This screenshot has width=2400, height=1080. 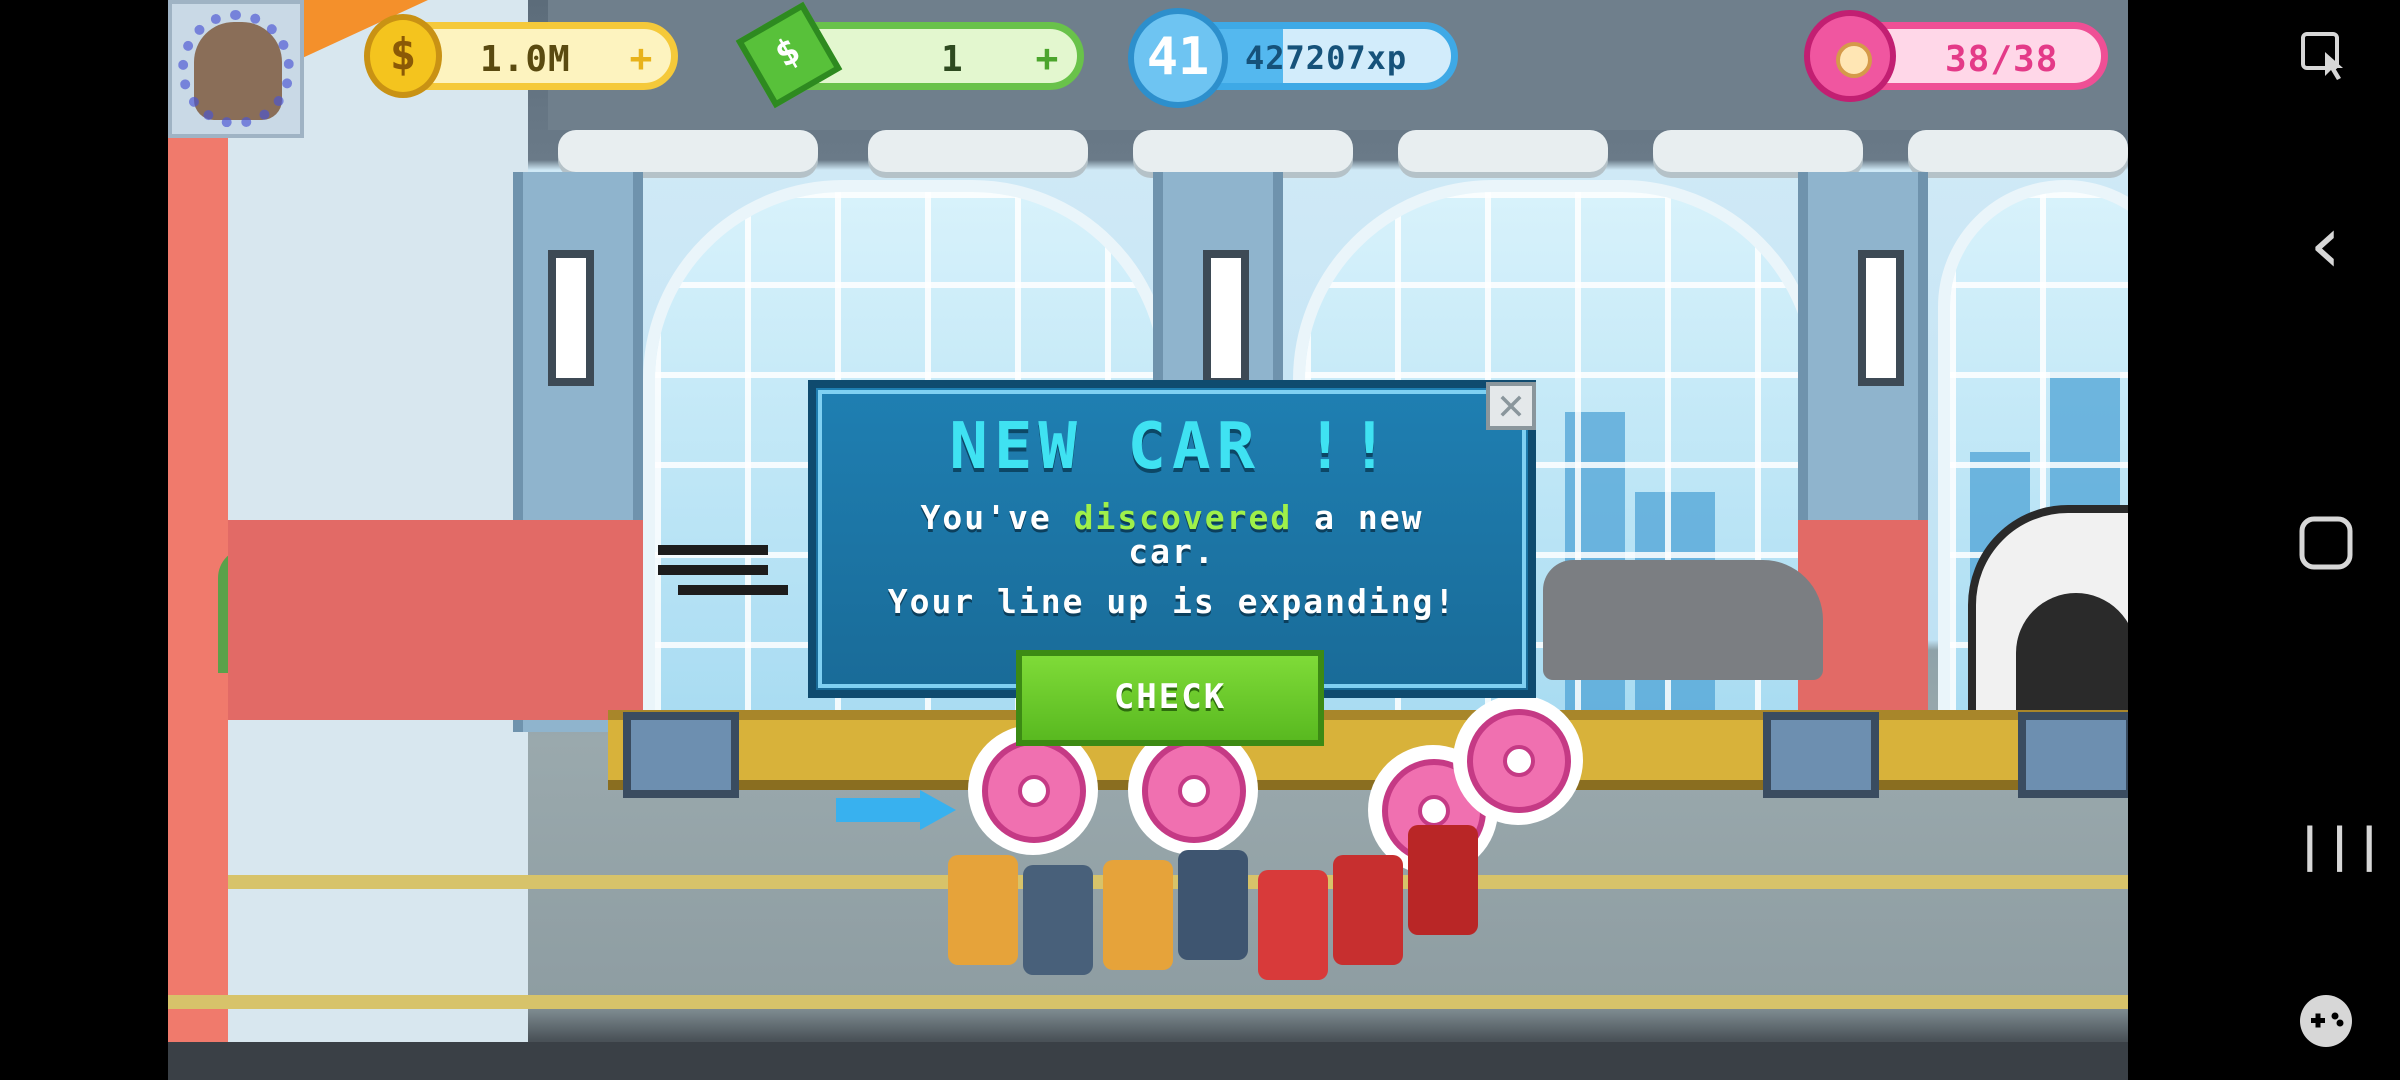 What do you see at coordinates (2002, 59) in the screenshot?
I see `donuts-value: 38/38` at bounding box center [2002, 59].